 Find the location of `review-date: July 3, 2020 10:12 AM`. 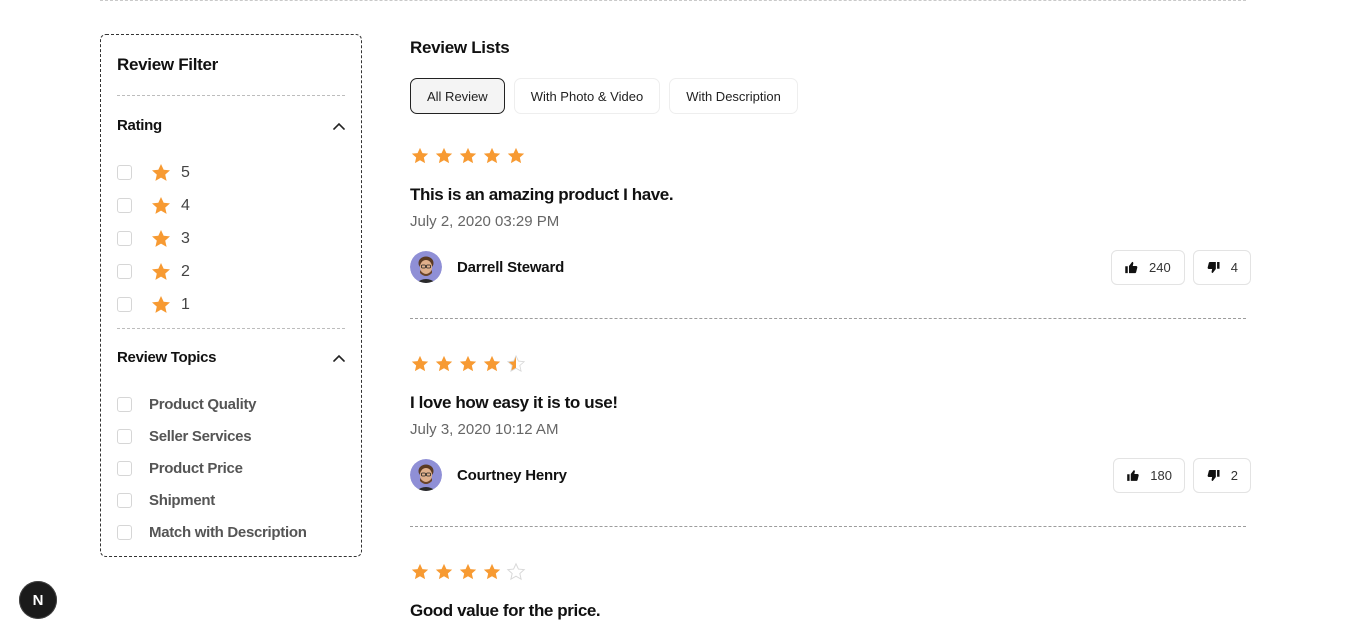

review-date: July 3, 2020 10:12 AM is located at coordinates (484, 429).